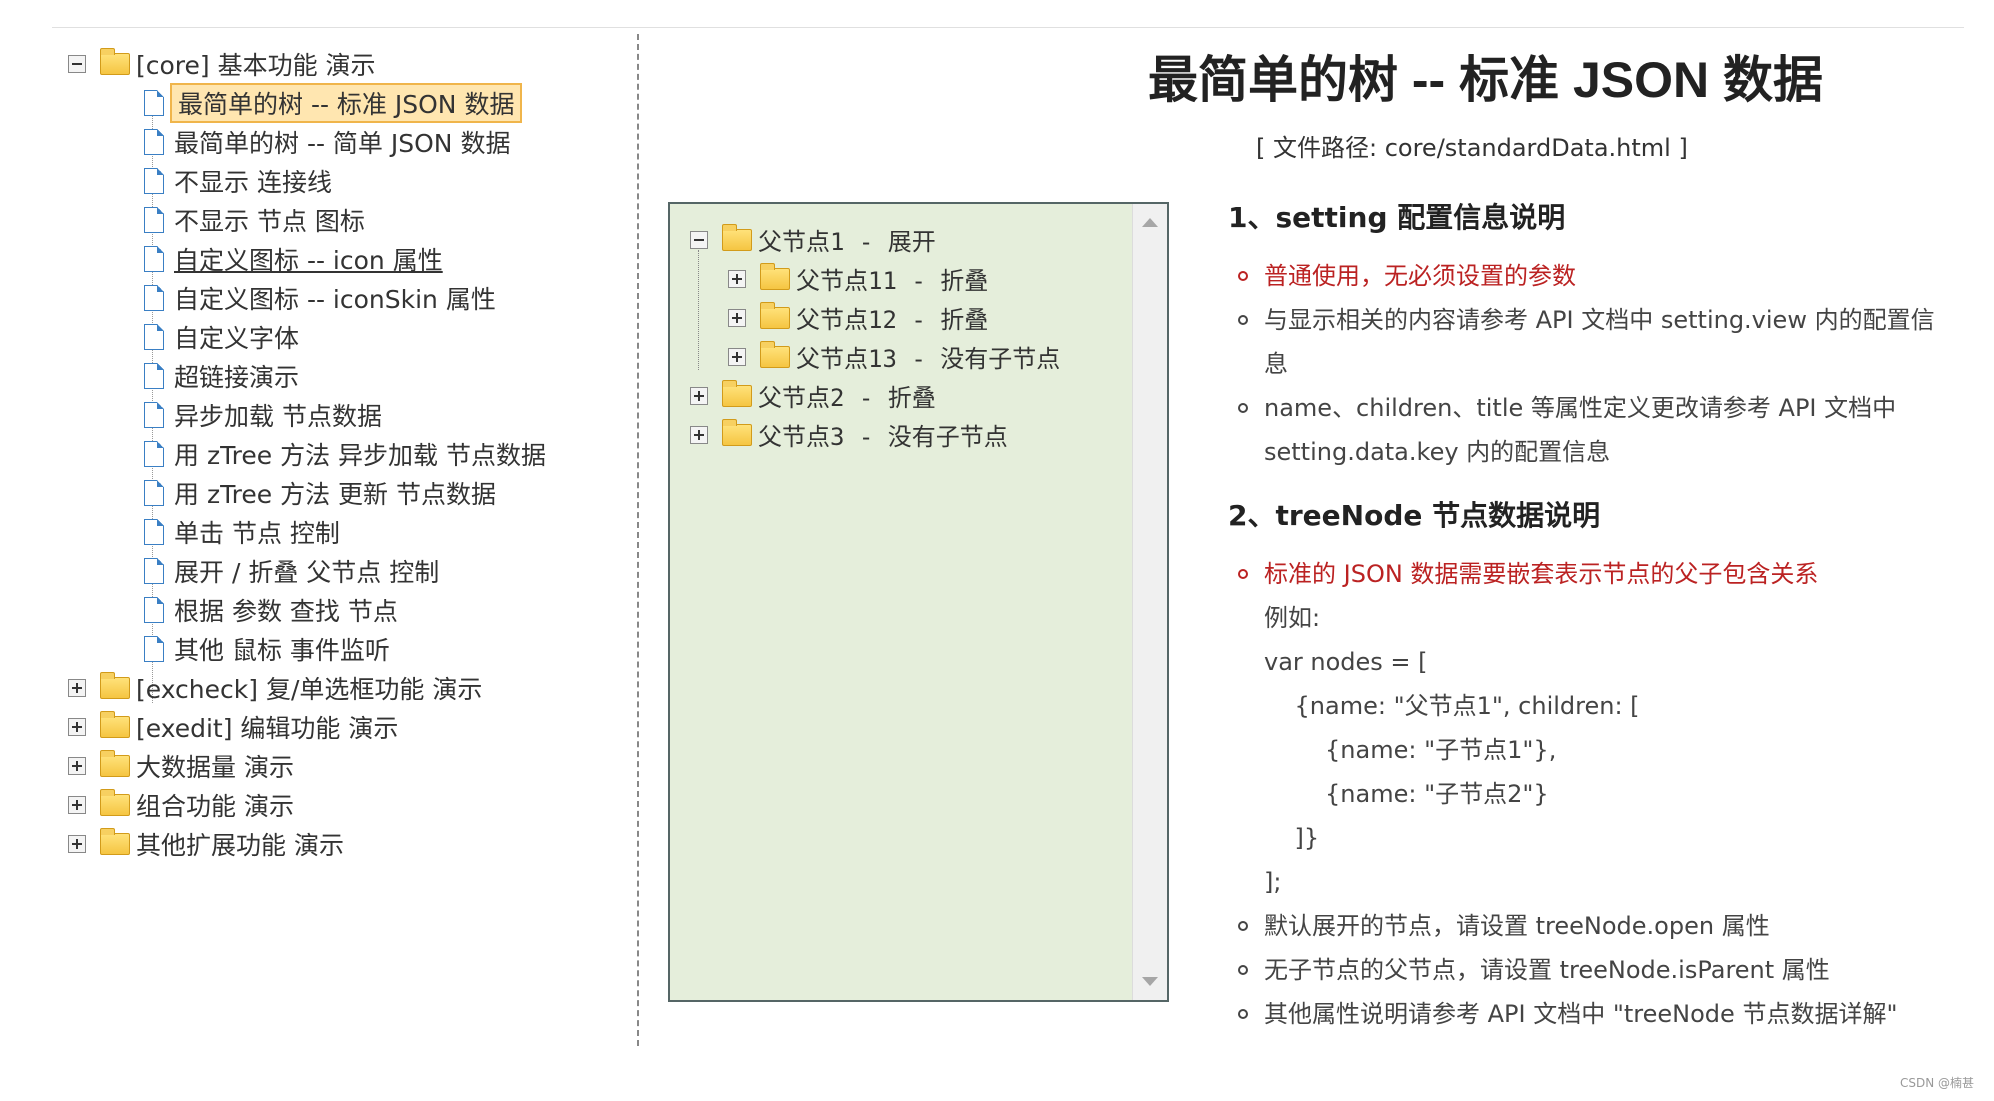 The height and width of the screenshot is (1101, 1994). What do you see at coordinates (1598, 970) in the screenshot?
I see `note-item: 无子节点的父节点，请设置 treeNode.isParent 属性` at bounding box center [1598, 970].